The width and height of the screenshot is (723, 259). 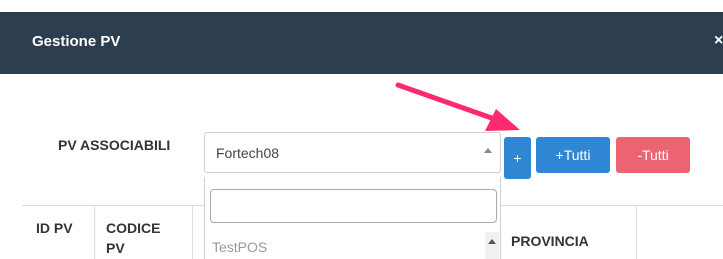 What do you see at coordinates (248, 153) in the screenshot?
I see `pv-select-value: Fortech08` at bounding box center [248, 153].